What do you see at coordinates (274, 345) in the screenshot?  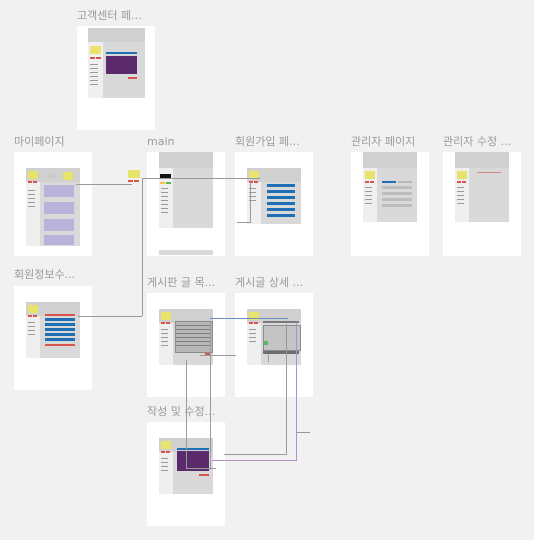 I see `frame-post-detail` at bounding box center [274, 345].